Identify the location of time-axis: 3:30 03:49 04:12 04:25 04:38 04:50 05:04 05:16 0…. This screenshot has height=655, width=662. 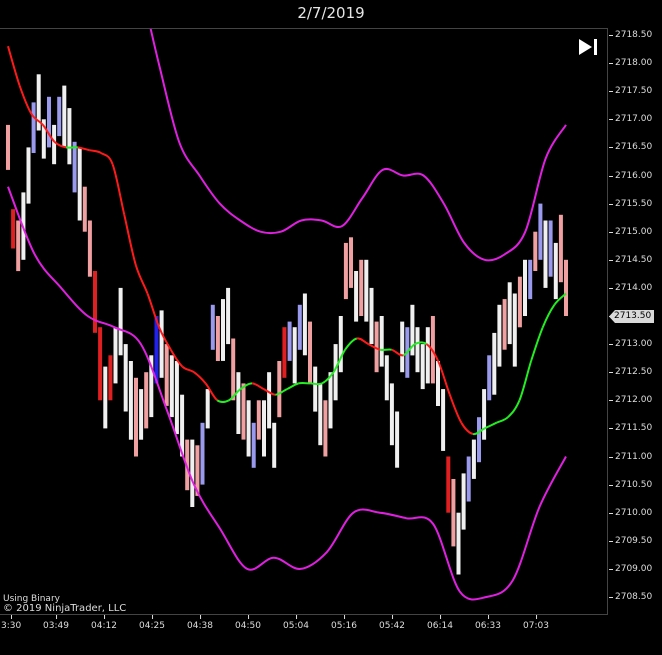
(304, 635).